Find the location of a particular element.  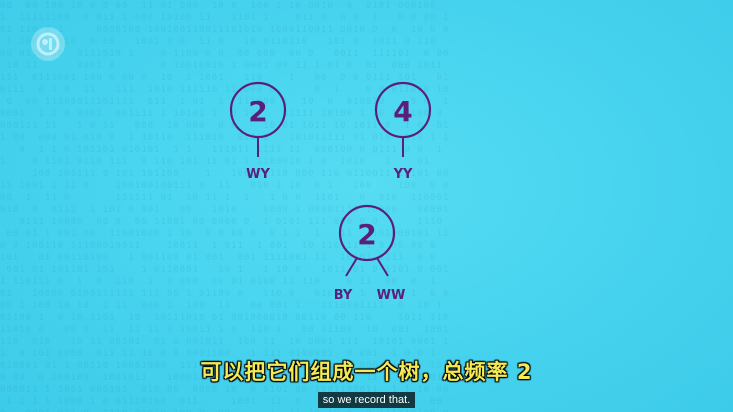

tree-edge-left is located at coordinates (351, 267).